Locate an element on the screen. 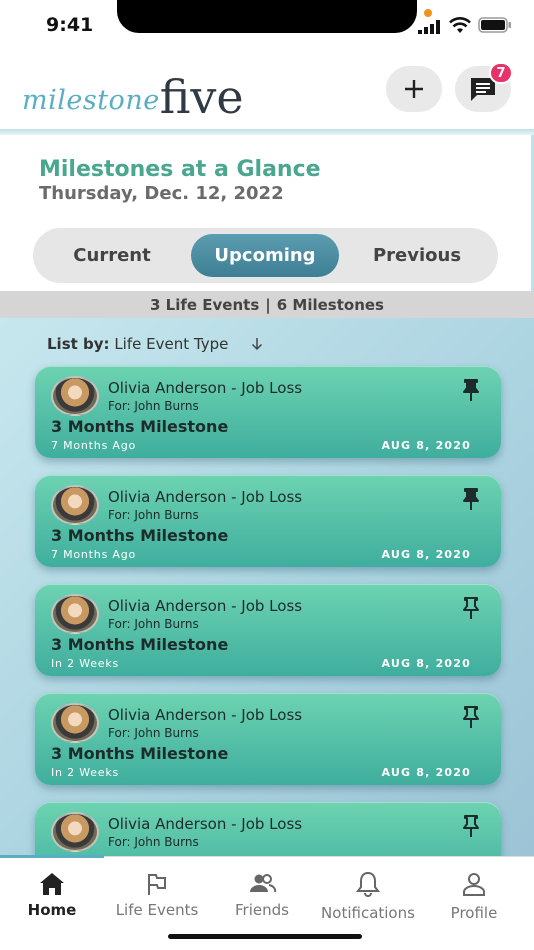 This screenshot has width=534, height=950. segment-control: Current Upcoming Previous is located at coordinates (265, 255).